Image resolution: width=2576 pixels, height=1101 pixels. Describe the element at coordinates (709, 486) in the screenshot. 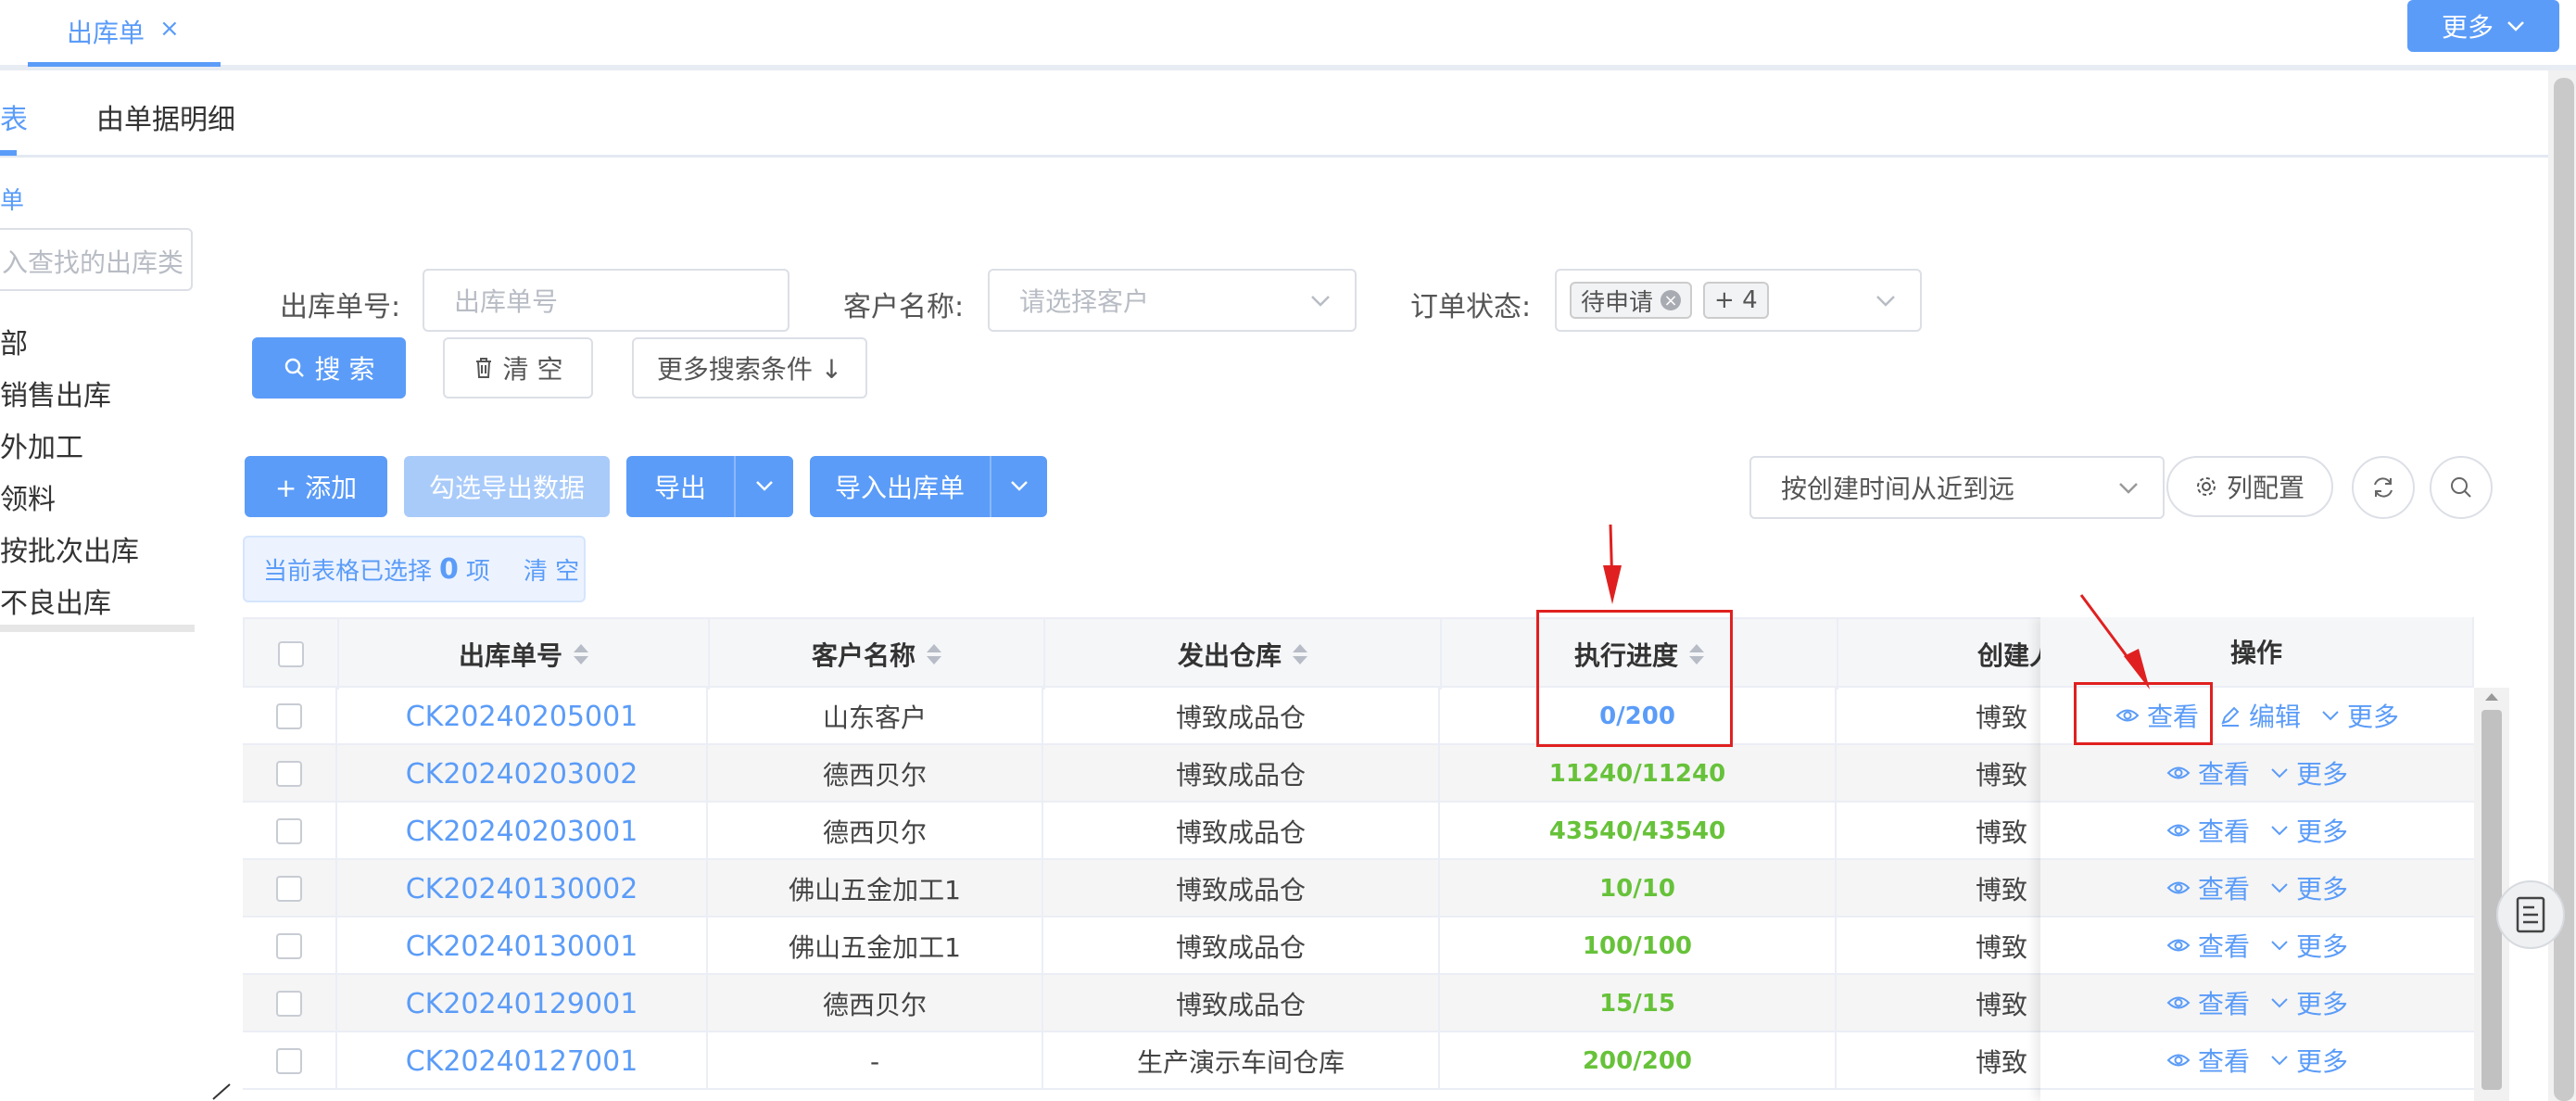

I see `export-button: 导出` at that location.